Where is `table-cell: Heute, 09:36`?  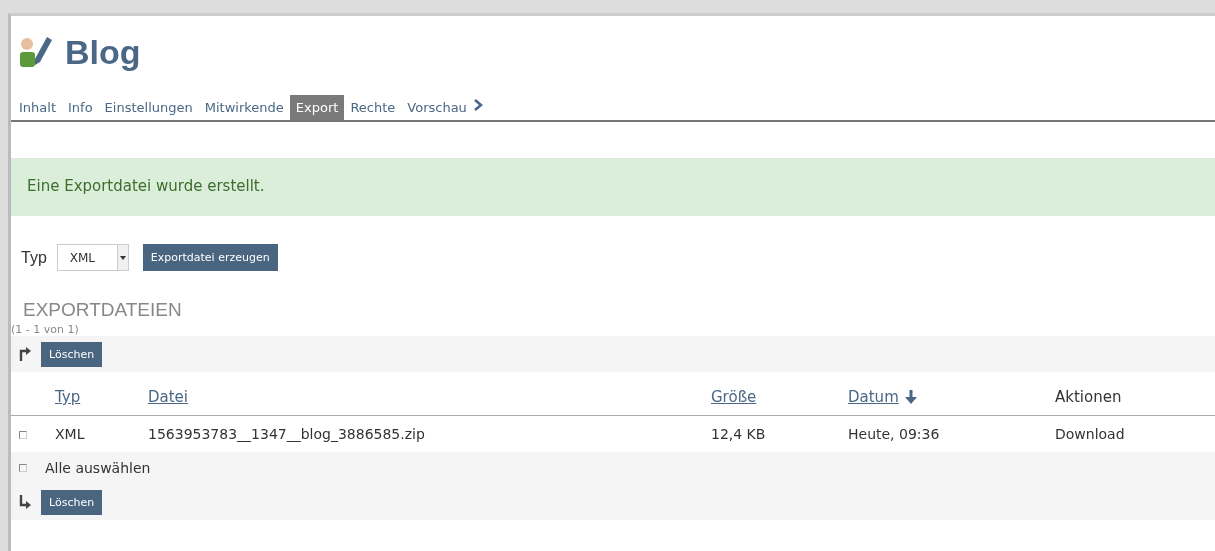
table-cell: Heute, 09:36 is located at coordinates (894, 434).